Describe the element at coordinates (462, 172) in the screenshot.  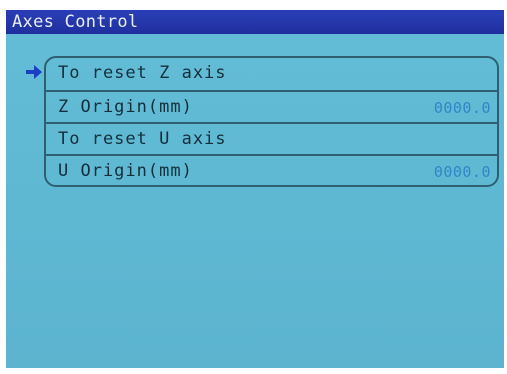
I see `u-origin-value: 0000.0` at that location.